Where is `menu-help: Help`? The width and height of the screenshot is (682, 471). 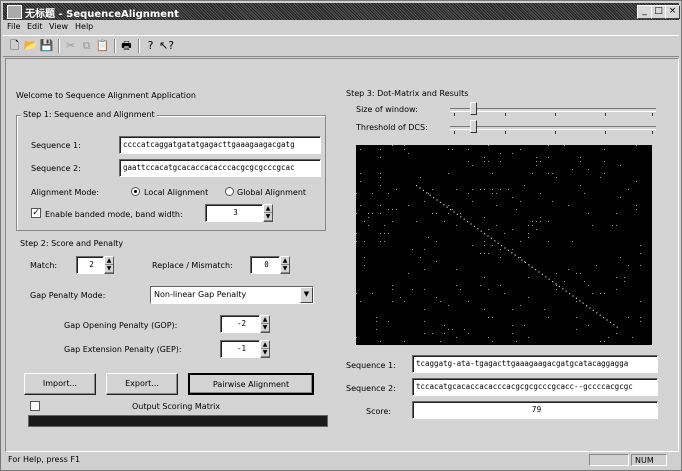 menu-help: Help is located at coordinates (84, 26).